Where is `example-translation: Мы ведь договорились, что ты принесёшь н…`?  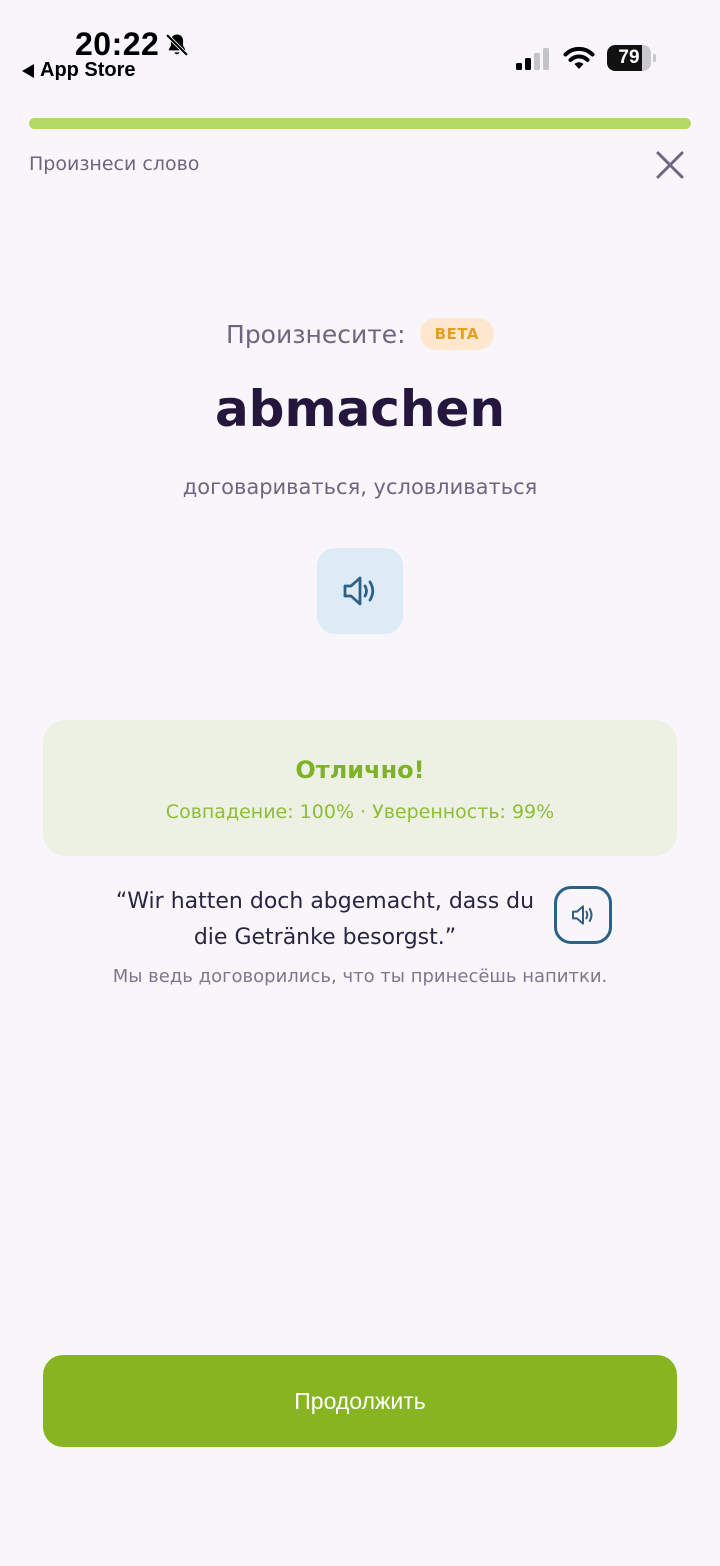
example-translation: Мы ведь договорились, что ты принесёшь н… is located at coordinates (360, 976).